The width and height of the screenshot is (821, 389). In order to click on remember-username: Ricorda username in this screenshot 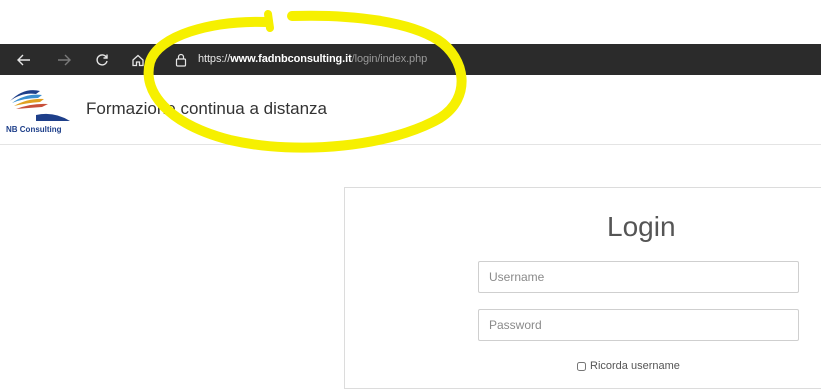, I will do `click(628, 366)`.